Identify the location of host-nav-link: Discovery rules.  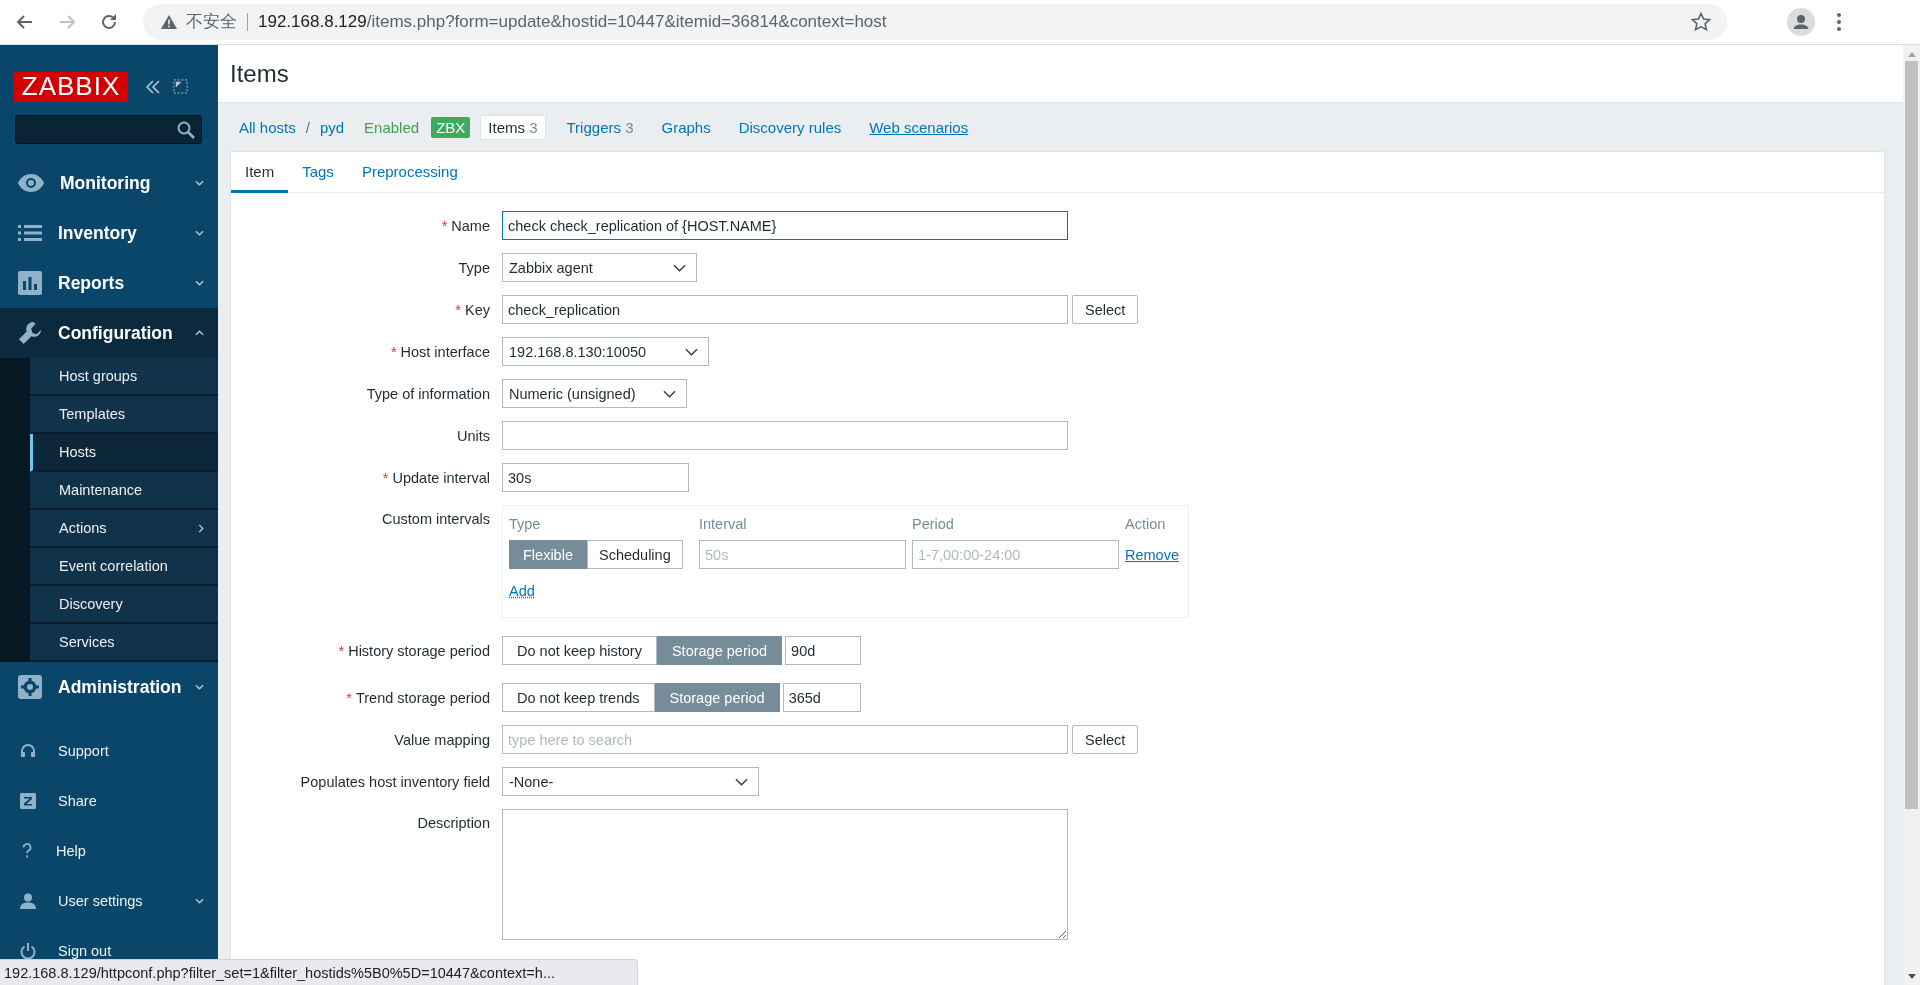
(790, 127).